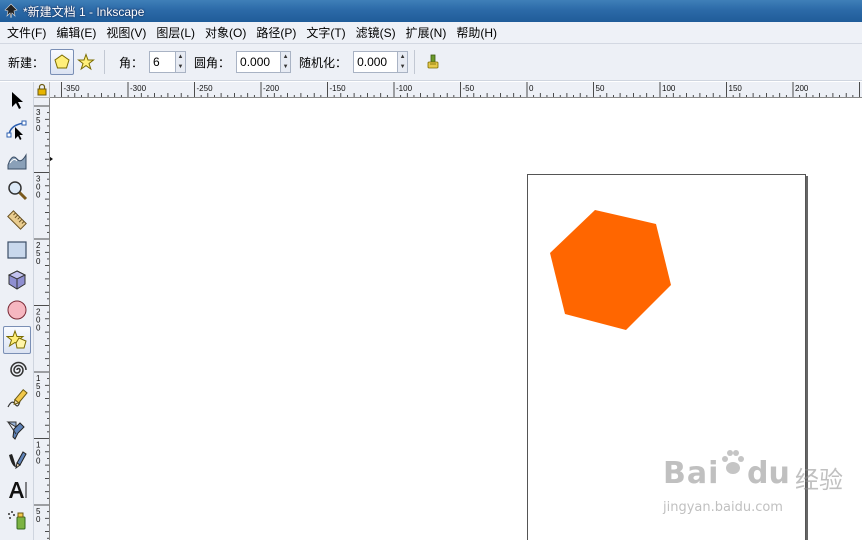  I want to click on selector-tool, so click(17, 100).